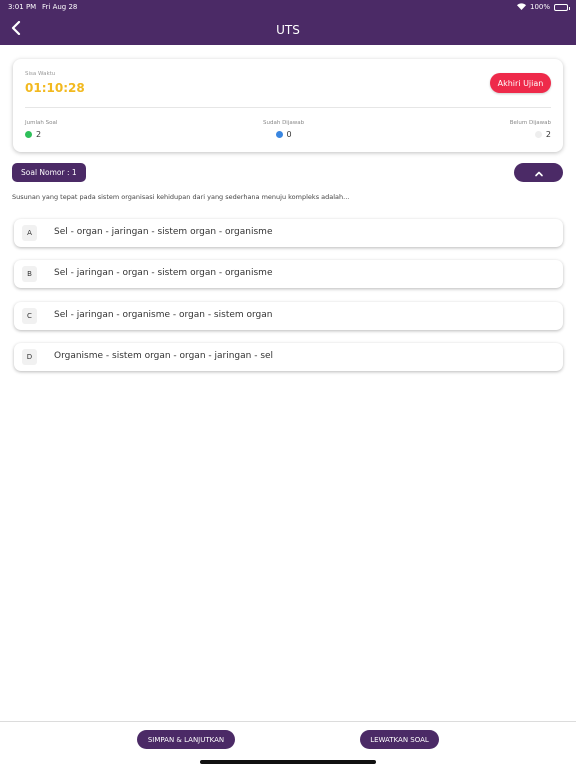 This screenshot has height=768, width=576. Describe the element at coordinates (288, 30) in the screenshot. I see `page-title: UTS` at that location.